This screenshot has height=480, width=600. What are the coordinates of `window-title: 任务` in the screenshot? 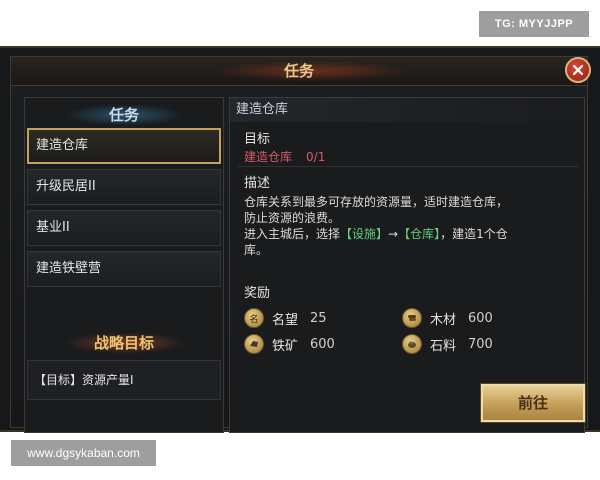 It's located at (298, 71).